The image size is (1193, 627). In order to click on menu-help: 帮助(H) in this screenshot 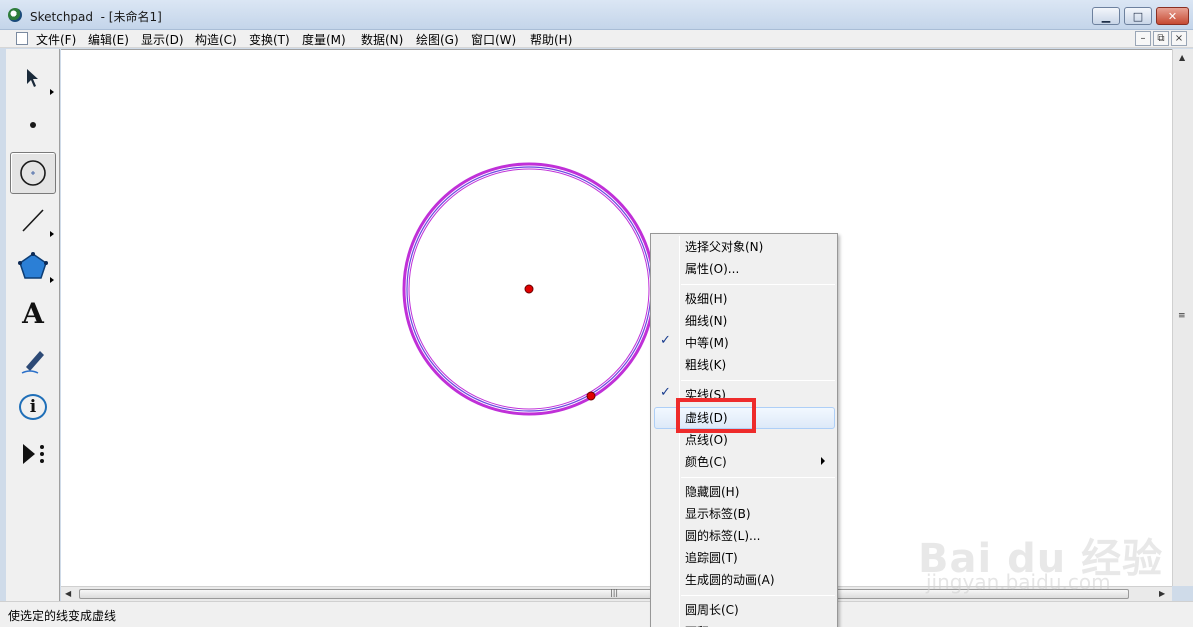, I will do `click(551, 39)`.